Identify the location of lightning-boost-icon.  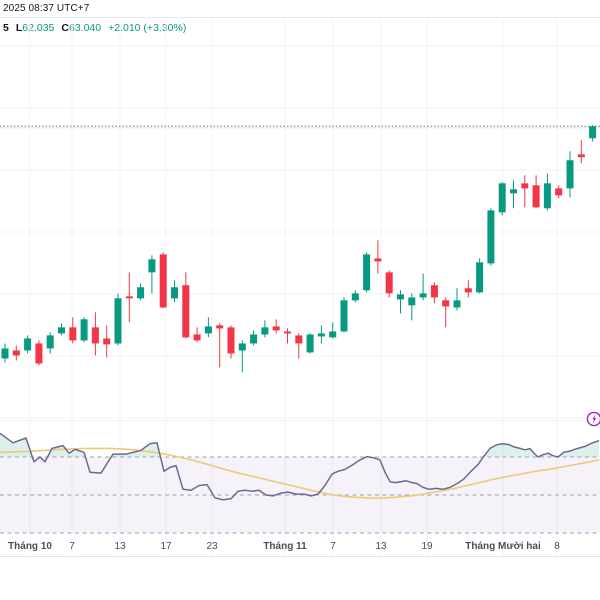
(593, 419).